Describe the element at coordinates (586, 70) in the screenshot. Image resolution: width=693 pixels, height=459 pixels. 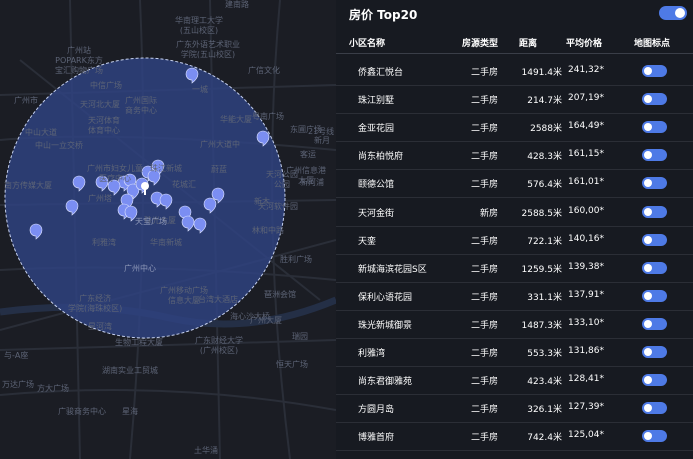
I see `average-price: 241,32*` at that location.